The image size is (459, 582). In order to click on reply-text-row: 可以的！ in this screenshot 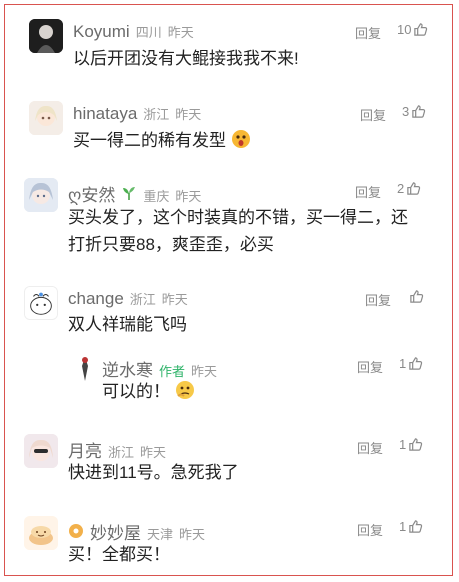, I will do `click(148, 391)`.